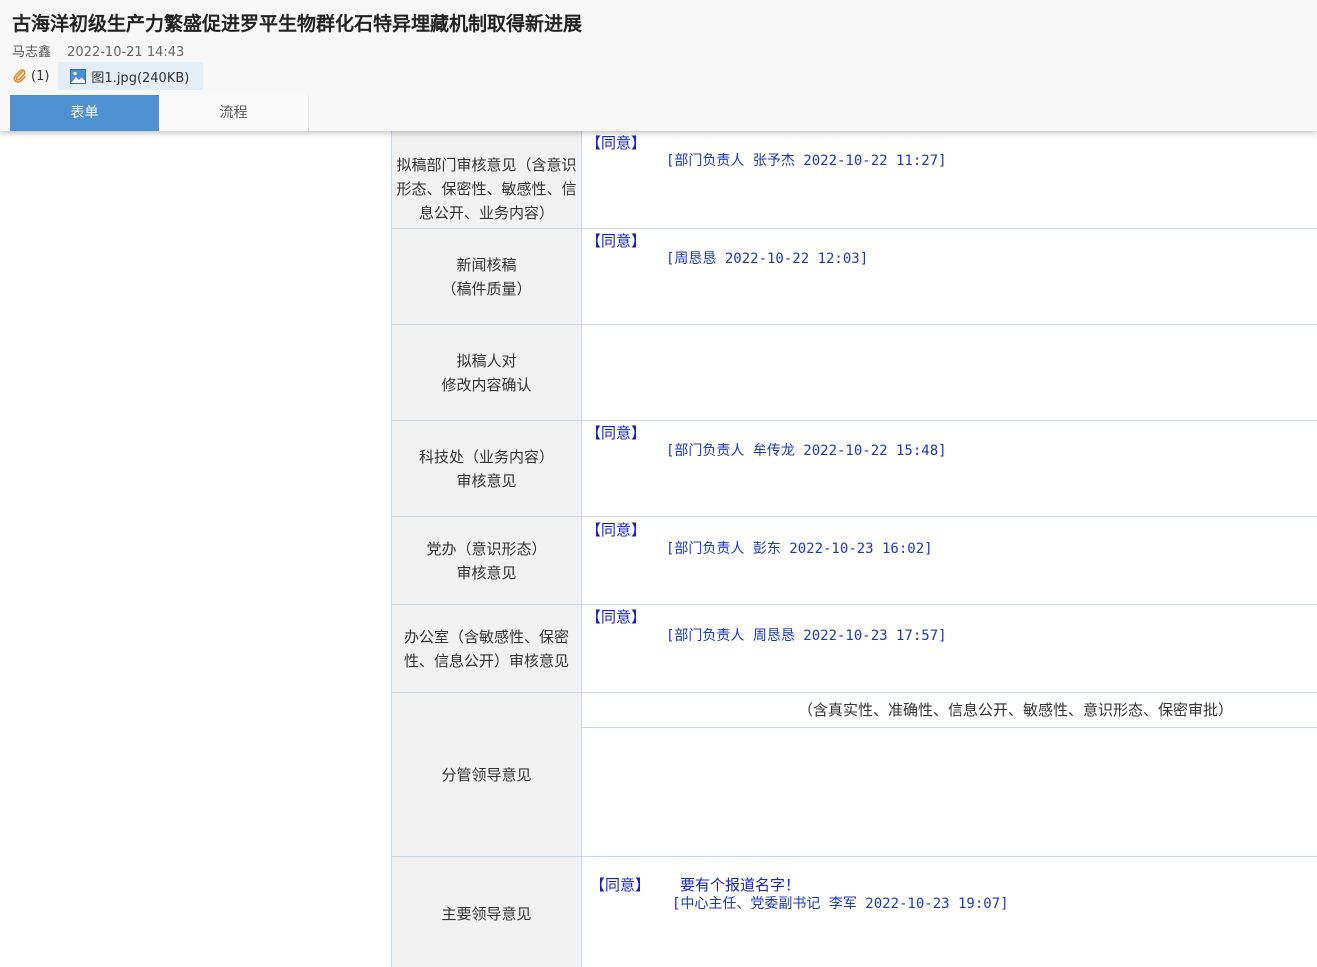  Describe the element at coordinates (616, 617) in the screenshot. I see `general-office-agree: 【同意】` at that location.